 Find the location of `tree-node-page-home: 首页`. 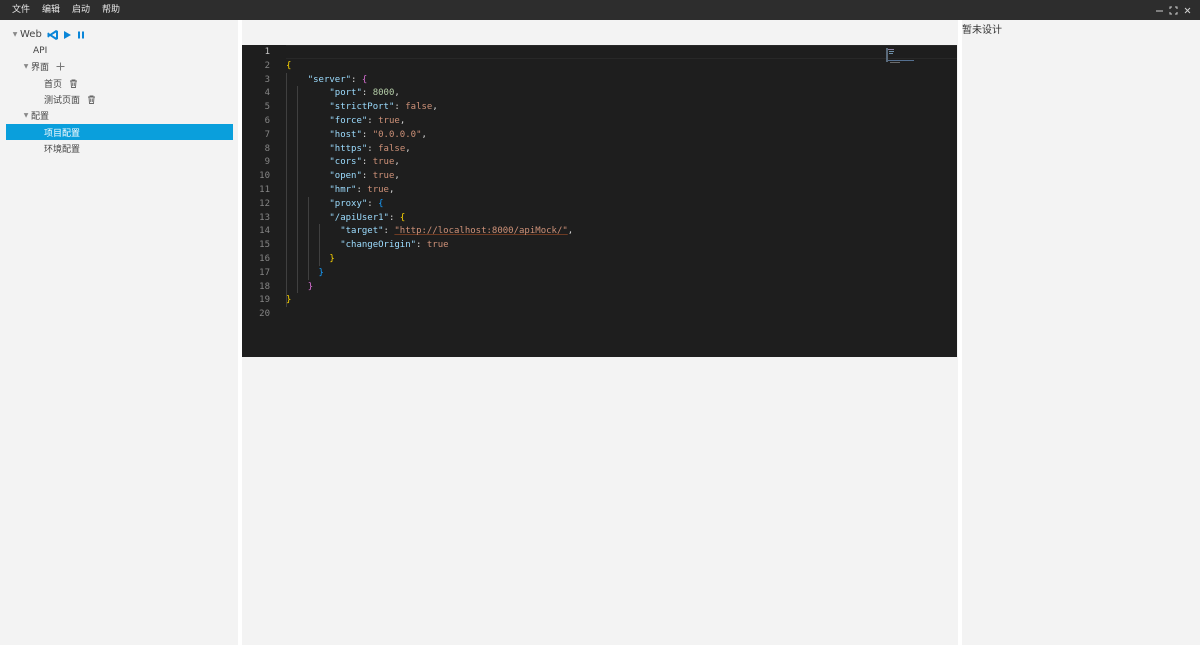

tree-node-page-home: 首页 is located at coordinates (61, 83).